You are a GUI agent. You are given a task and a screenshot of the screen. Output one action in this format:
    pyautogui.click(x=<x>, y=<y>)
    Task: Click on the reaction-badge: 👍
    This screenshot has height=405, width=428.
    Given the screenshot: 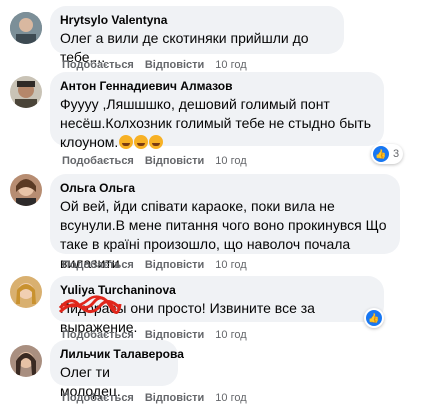 What is the action you would take?
    pyautogui.click(x=374, y=318)
    